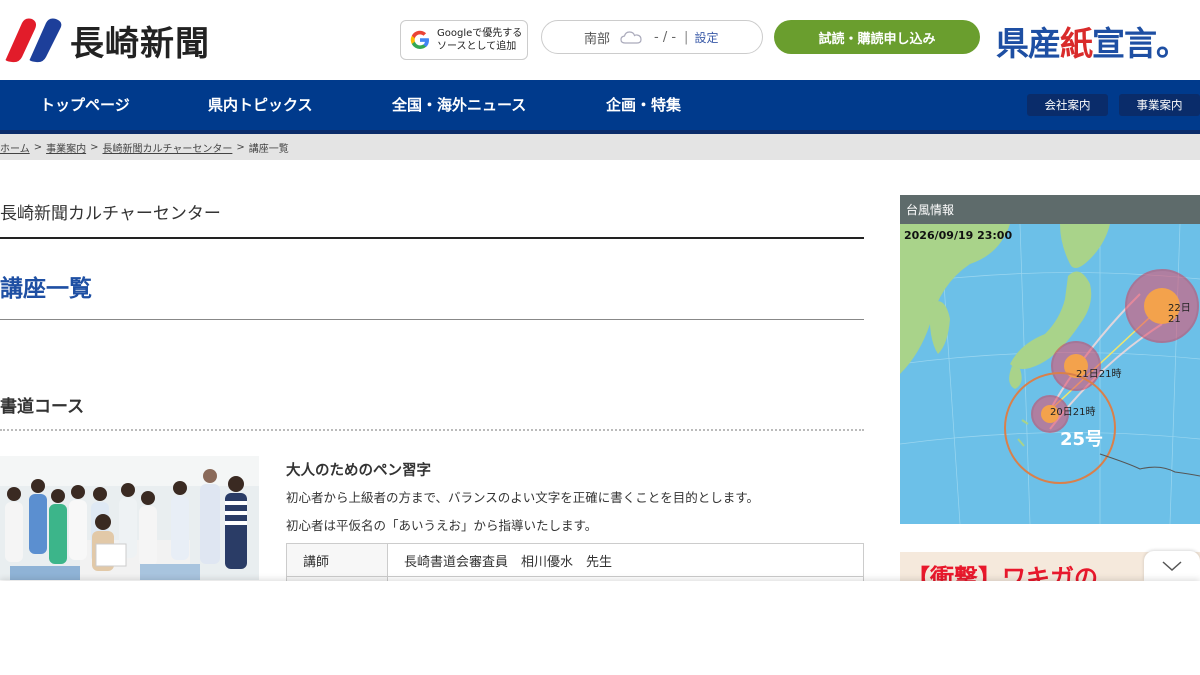  What do you see at coordinates (1028, 43) in the screenshot?
I see `sengen-part-1: 県産` at bounding box center [1028, 43].